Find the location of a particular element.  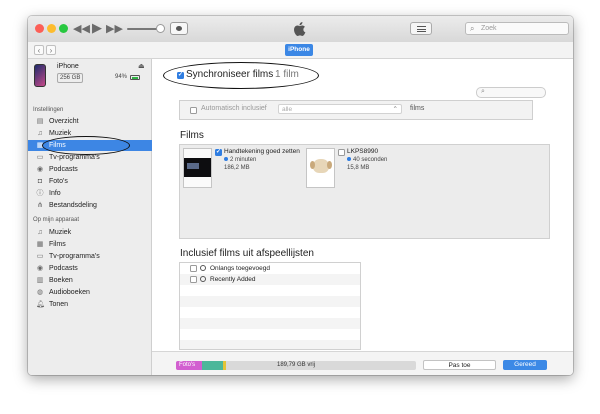

done-button: Gereed is located at coordinates (525, 365).